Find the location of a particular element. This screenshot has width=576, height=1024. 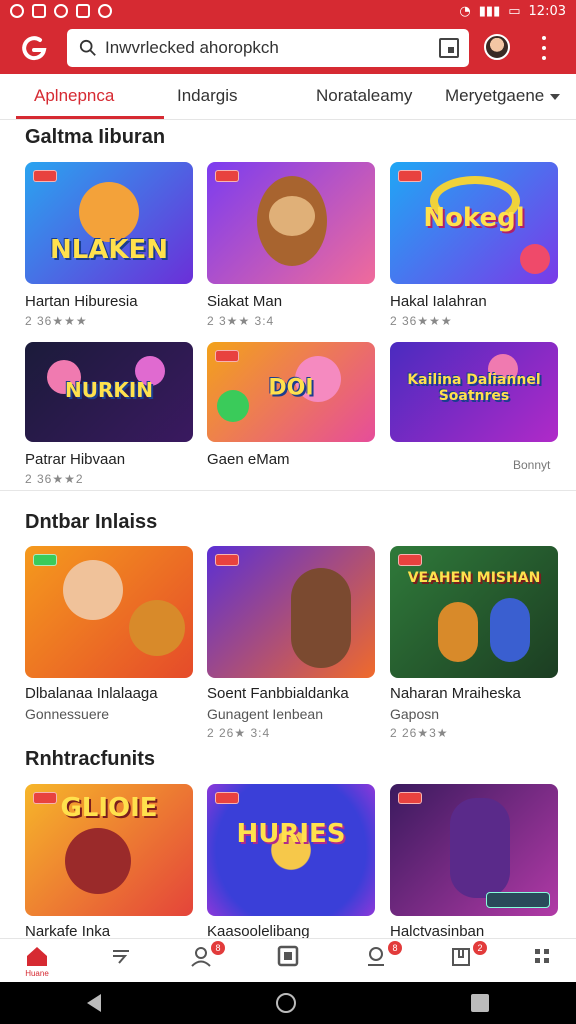

tab-indargis: Indargis is located at coordinates (207, 96).